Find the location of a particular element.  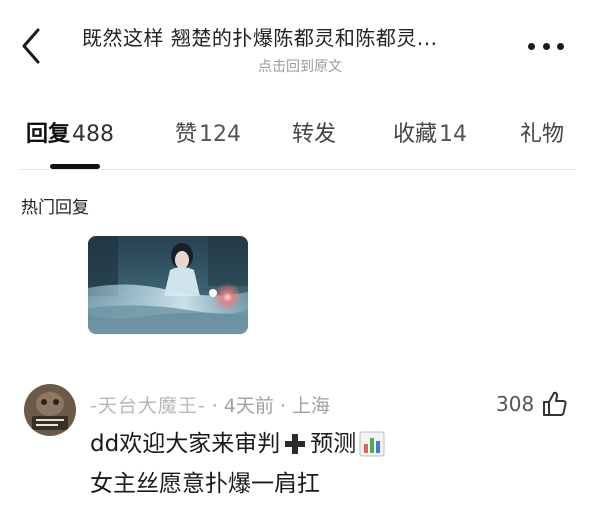

tab-replies: 回复488 is located at coordinates (70, 132).